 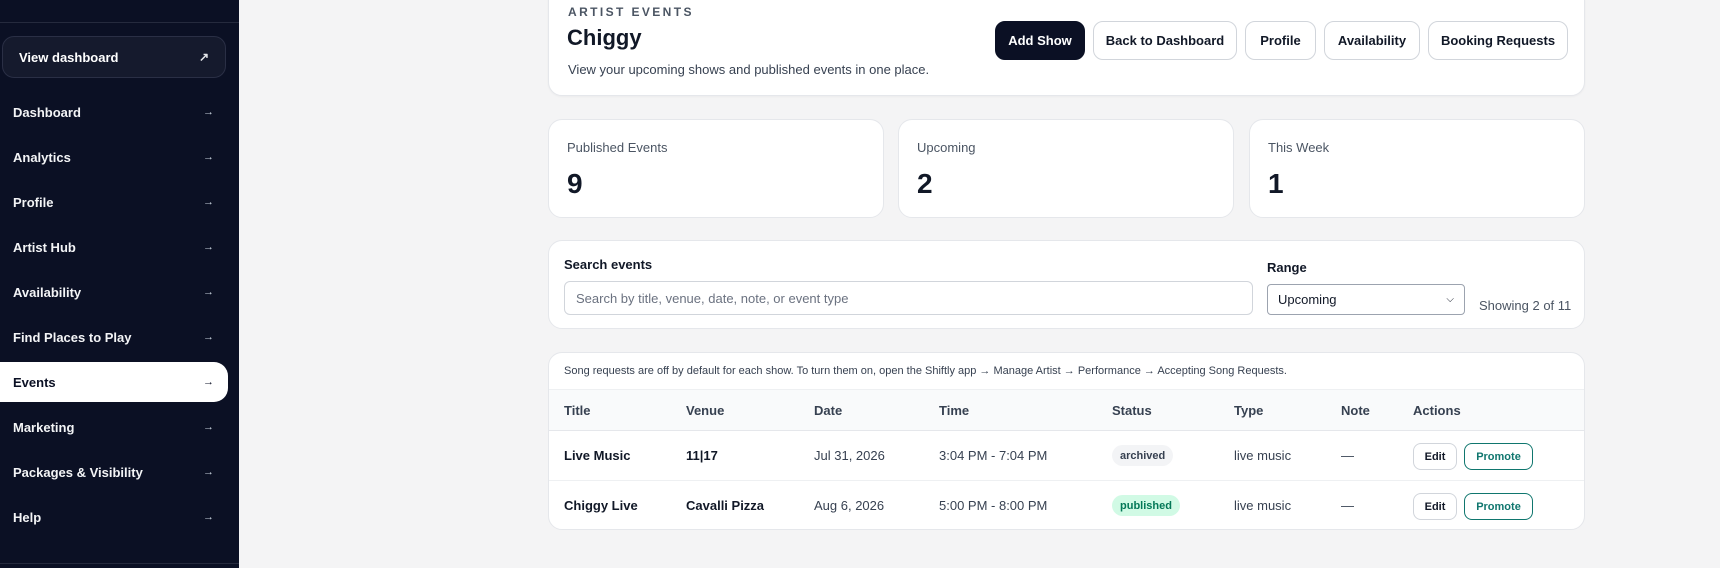 What do you see at coordinates (1276, 183) in the screenshot?
I see `stat-value: 1` at bounding box center [1276, 183].